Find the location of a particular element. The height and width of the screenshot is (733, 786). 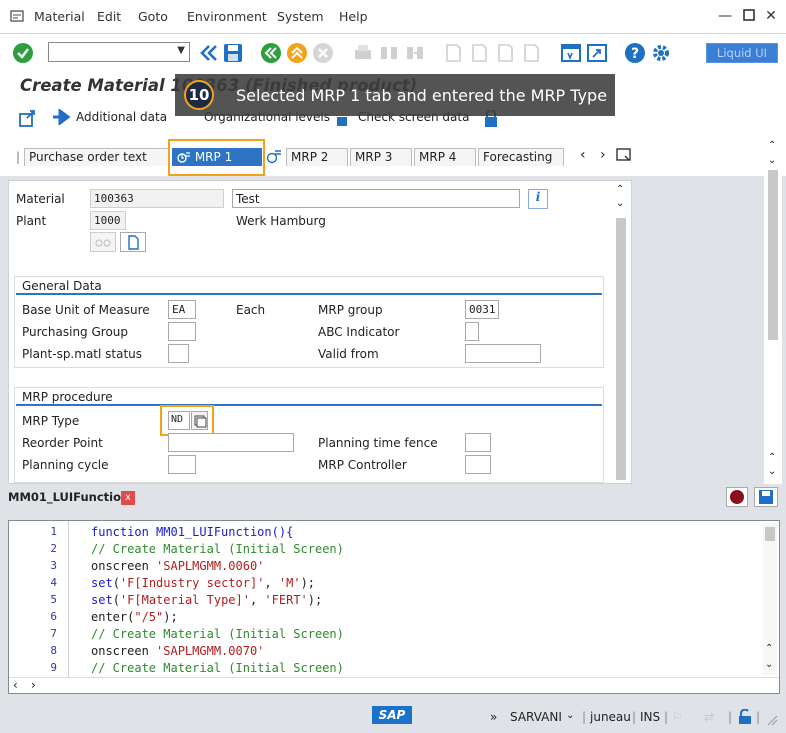

double-left-icon is located at coordinates (209, 53).